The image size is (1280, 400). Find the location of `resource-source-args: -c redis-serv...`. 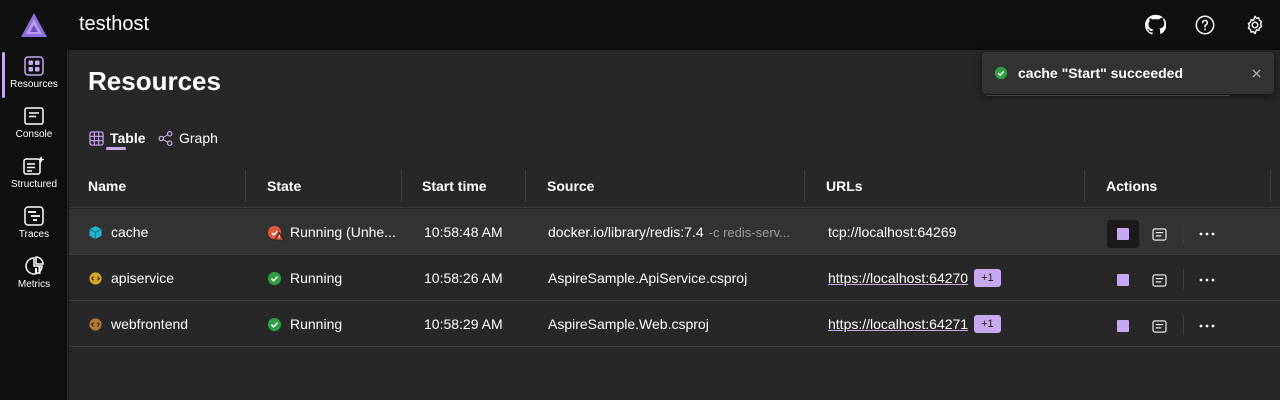

resource-source-args: -c redis-serv... is located at coordinates (749, 232).